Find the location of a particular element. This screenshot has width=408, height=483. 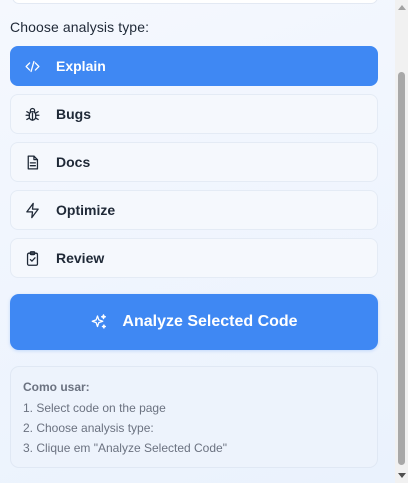

how-to-step: 3. Clique em "Analyze Selected Code" is located at coordinates (125, 448).